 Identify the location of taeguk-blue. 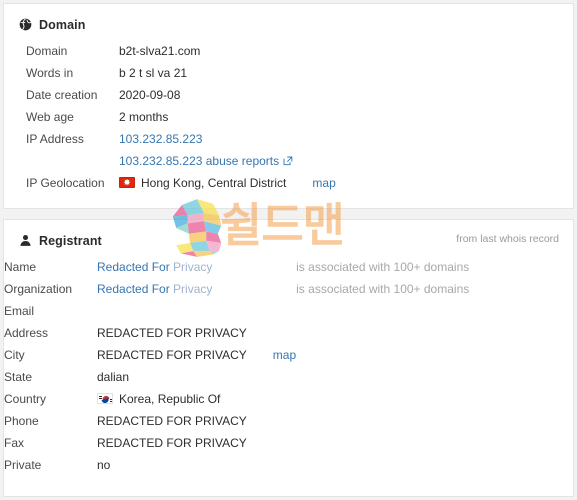
(105, 400).